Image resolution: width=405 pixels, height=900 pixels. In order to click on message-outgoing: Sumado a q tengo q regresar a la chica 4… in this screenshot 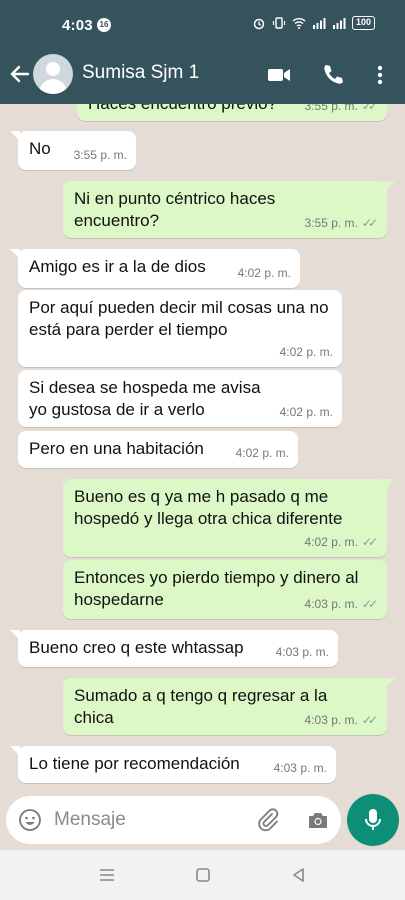, I will do `click(229, 706)`.